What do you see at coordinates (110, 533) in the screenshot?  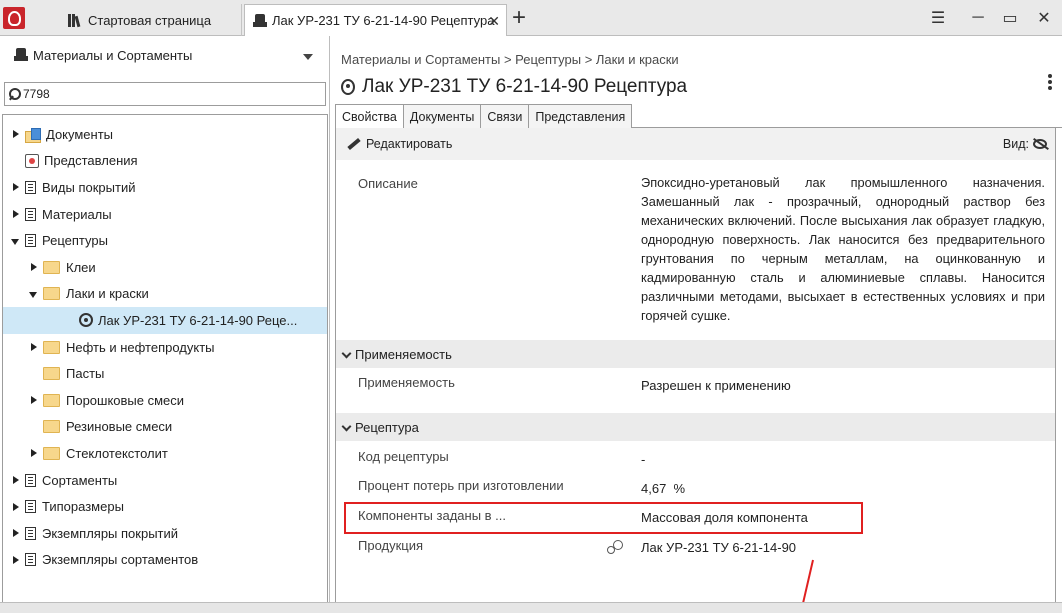 I see `tree-item-label: Экземпляры покрытий` at bounding box center [110, 533].